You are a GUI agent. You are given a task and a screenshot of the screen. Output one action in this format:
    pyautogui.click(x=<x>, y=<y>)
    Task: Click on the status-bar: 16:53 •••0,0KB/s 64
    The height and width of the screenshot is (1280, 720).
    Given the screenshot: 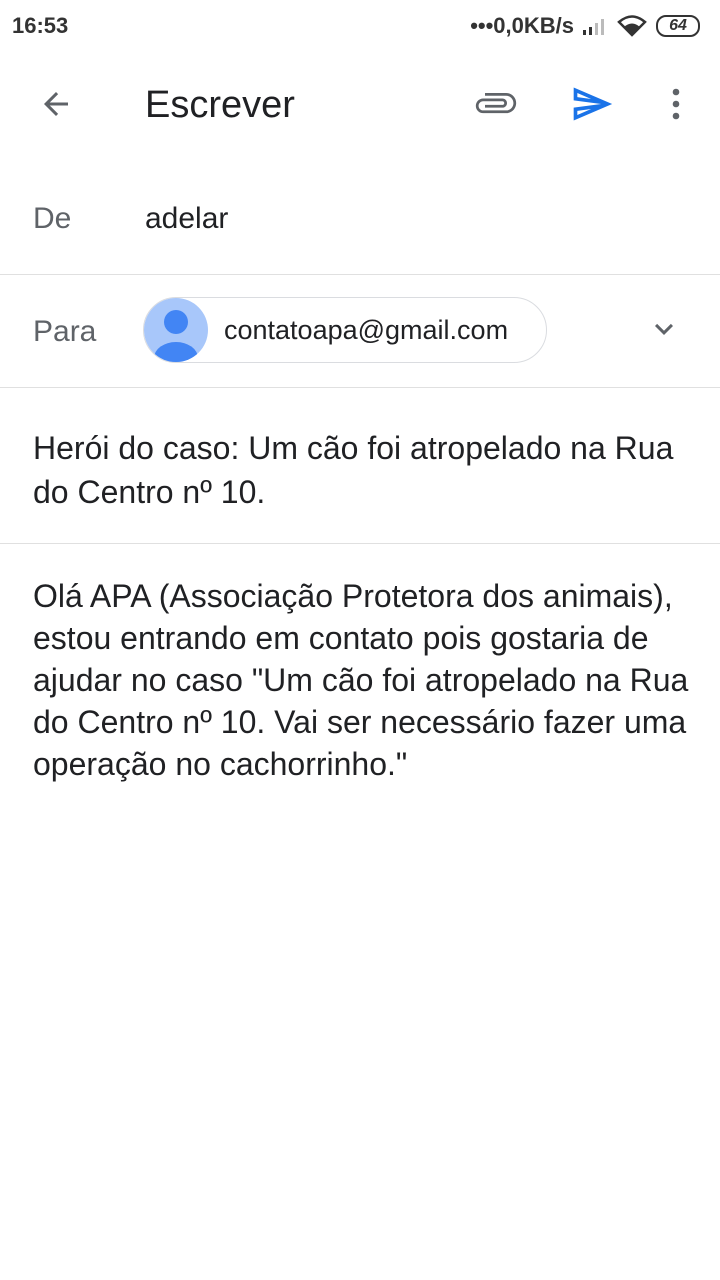 What is the action you would take?
    pyautogui.click(x=360, y=26)
    